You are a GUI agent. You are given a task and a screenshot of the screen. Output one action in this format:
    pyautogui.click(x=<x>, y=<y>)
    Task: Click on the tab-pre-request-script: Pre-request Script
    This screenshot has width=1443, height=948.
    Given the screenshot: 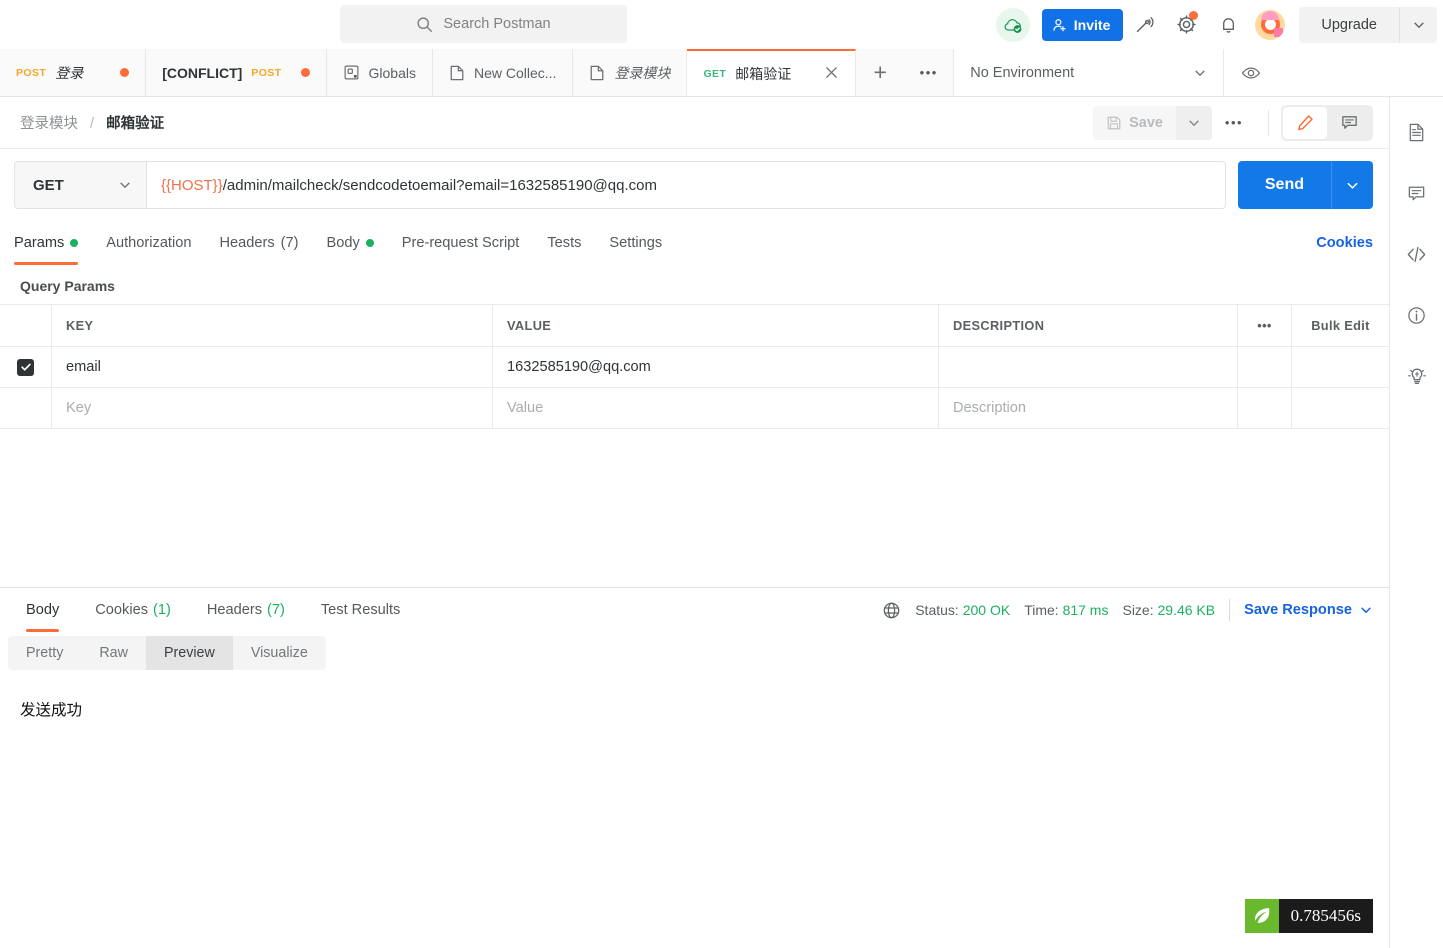 What is the action you would take?
    pyautogui.click(x=461, y=243)
    